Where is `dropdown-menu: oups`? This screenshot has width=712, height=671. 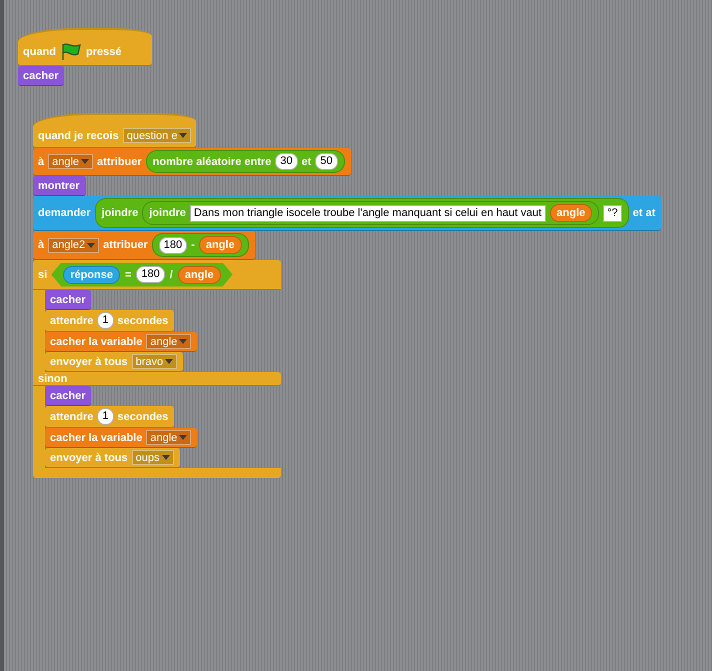
dropdown-menu: oups is located at coordinates (153, 457).